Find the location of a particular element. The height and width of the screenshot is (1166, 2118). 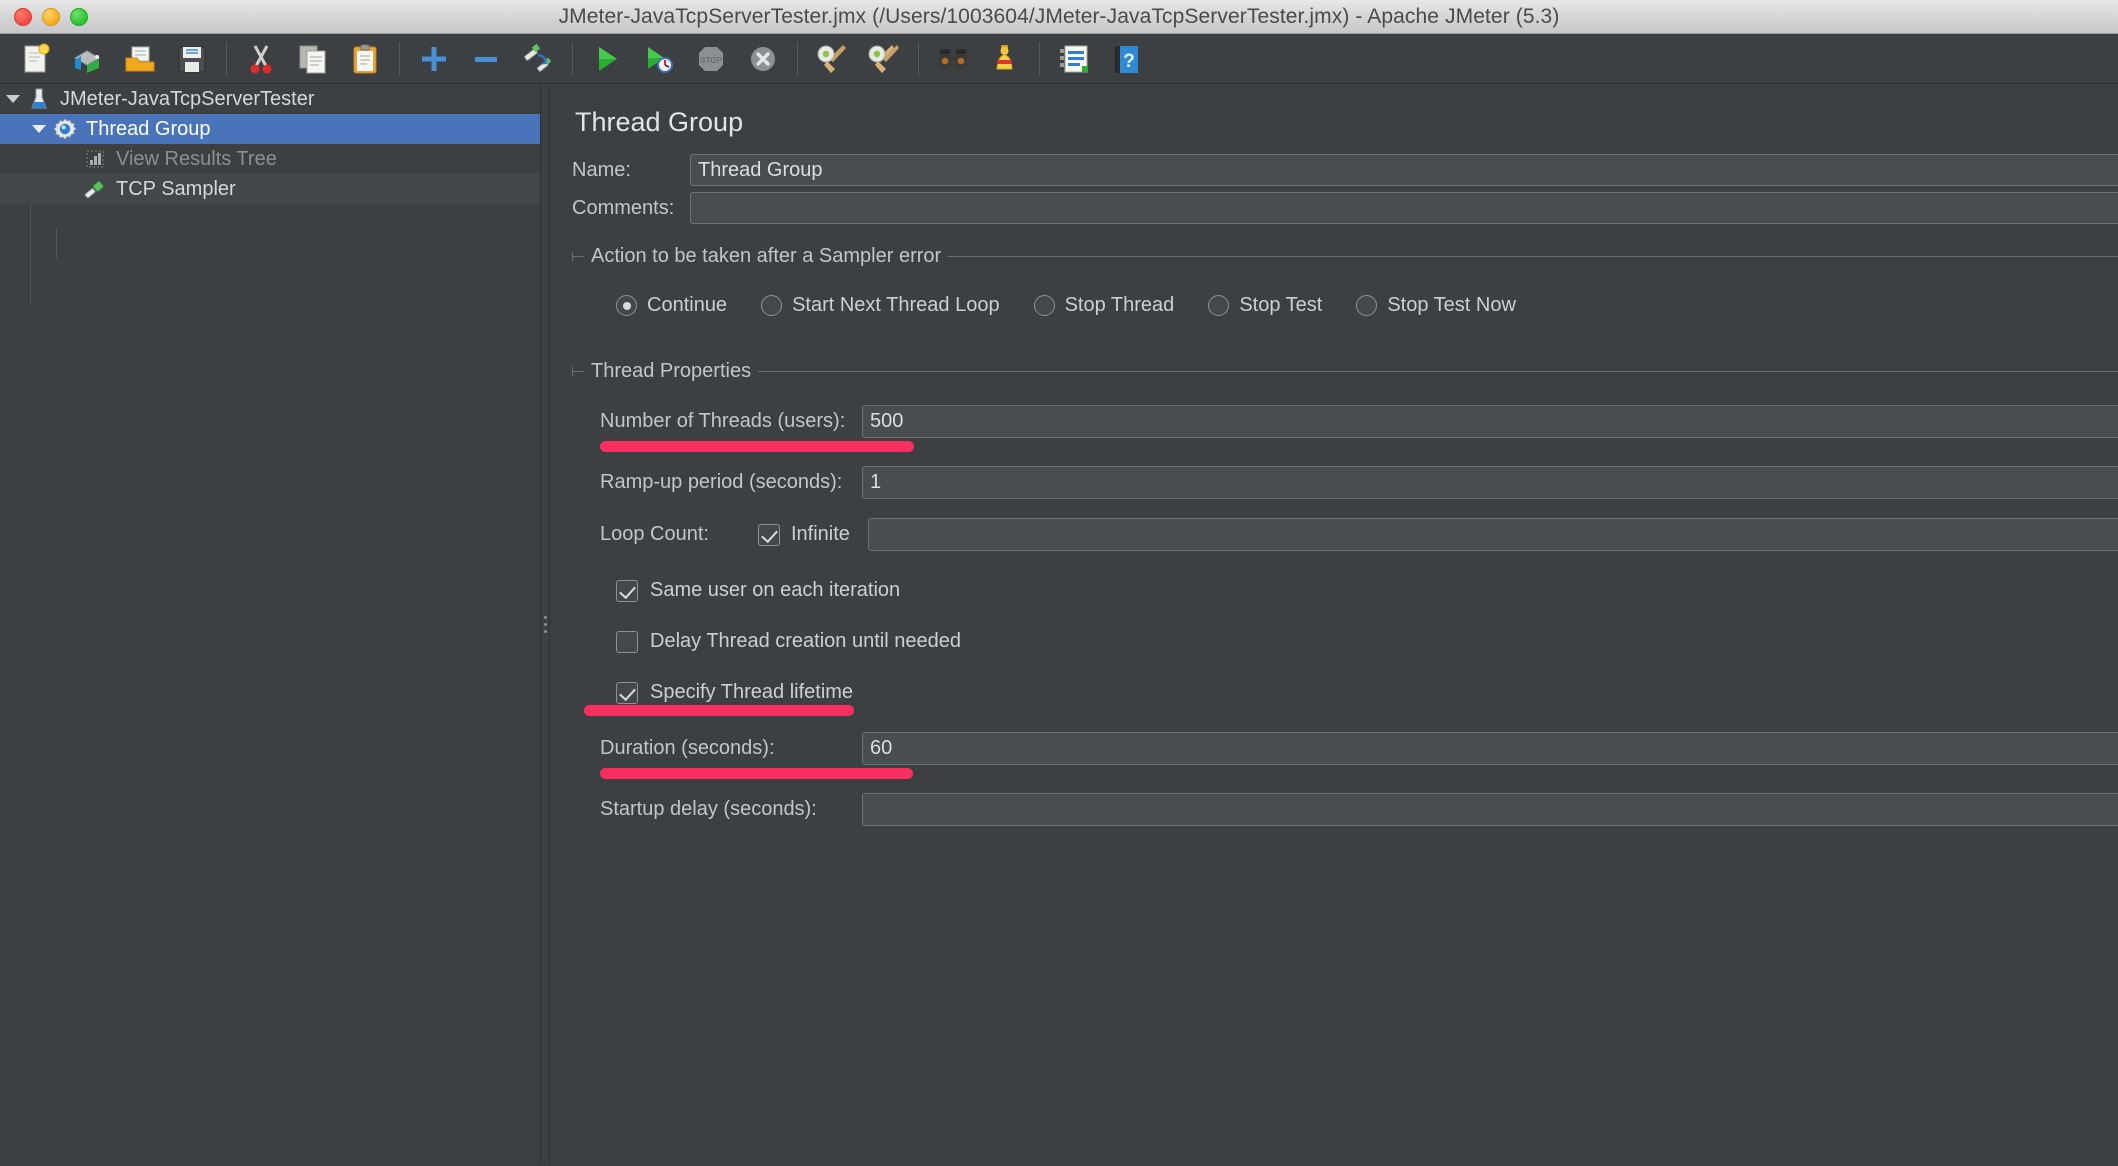

delay-thread-creation-label: Delay Thread creation until needed is located at coordinates (805, 641).